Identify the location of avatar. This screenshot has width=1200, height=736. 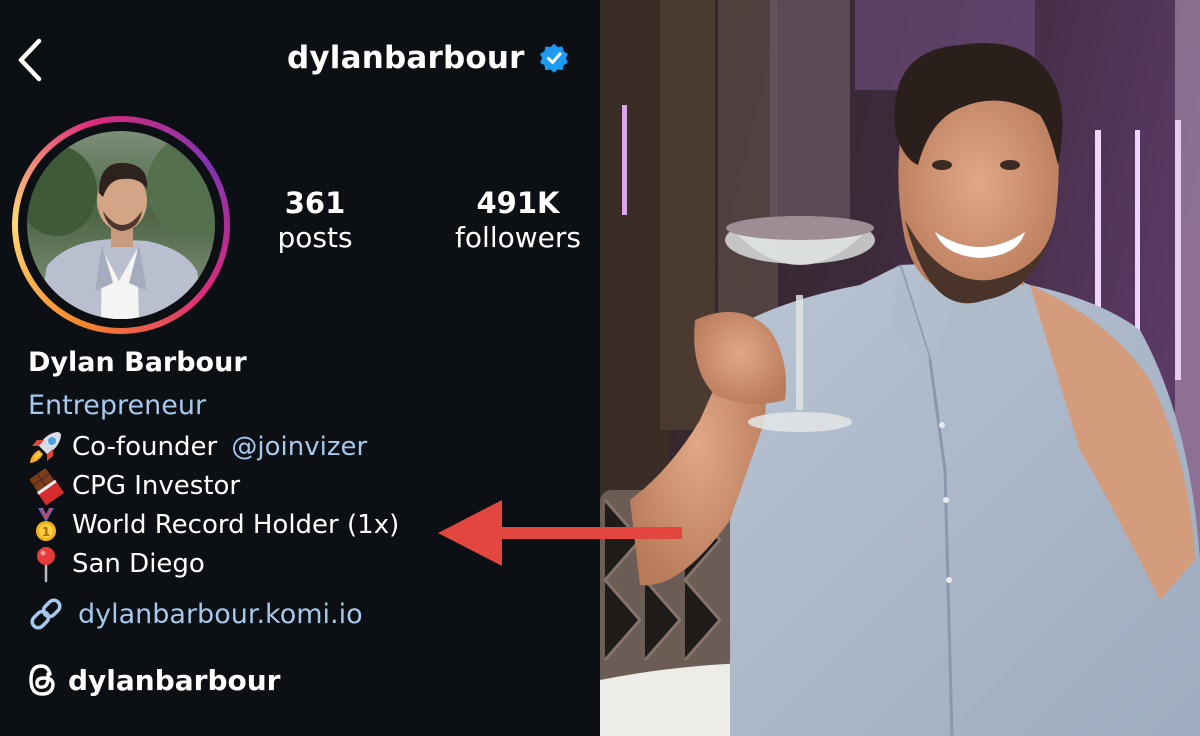
(121, 225).